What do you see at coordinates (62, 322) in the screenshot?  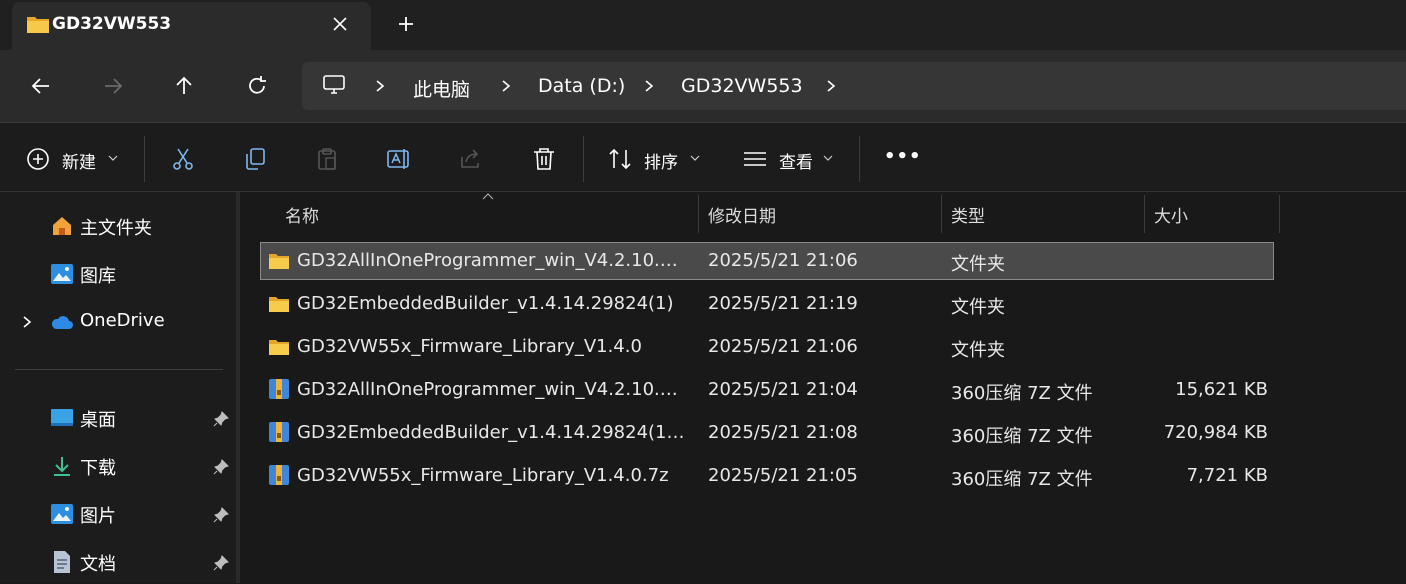 I see `cloud-icon` at bounding box center [62, 322].